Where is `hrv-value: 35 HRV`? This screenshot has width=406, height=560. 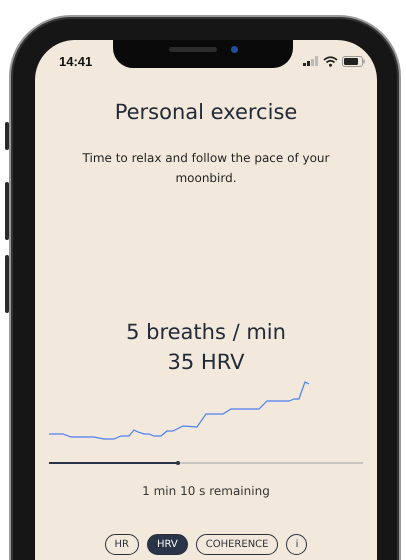
hrv-value: 35 HRV is located at coordinates (206, 362).